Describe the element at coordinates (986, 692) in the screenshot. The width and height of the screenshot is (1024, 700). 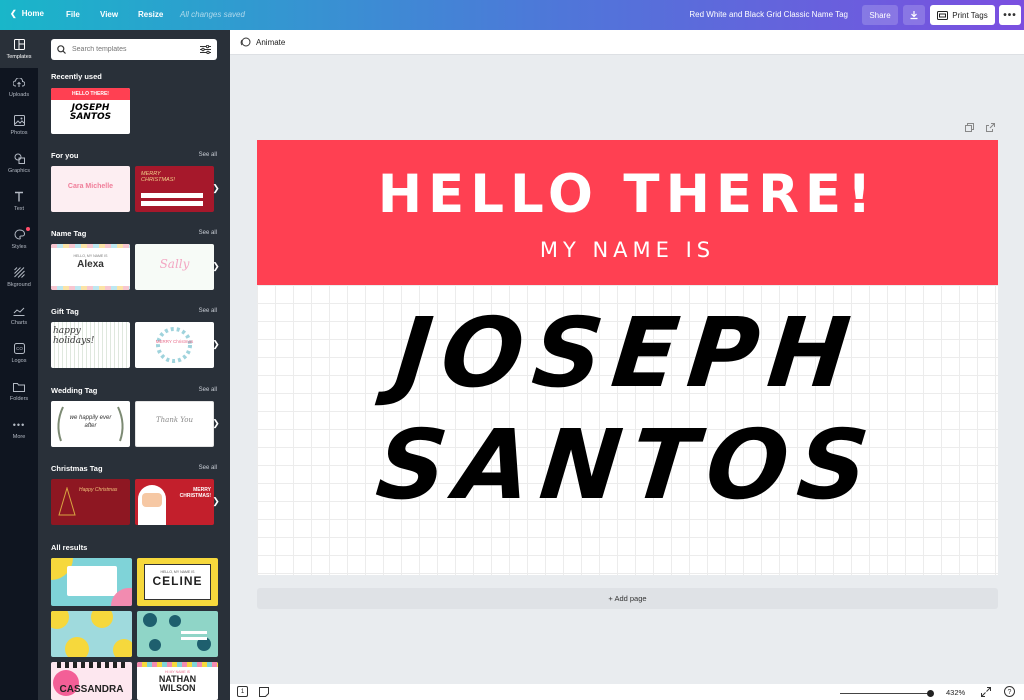
I see `fullscreen-icon` at that location.